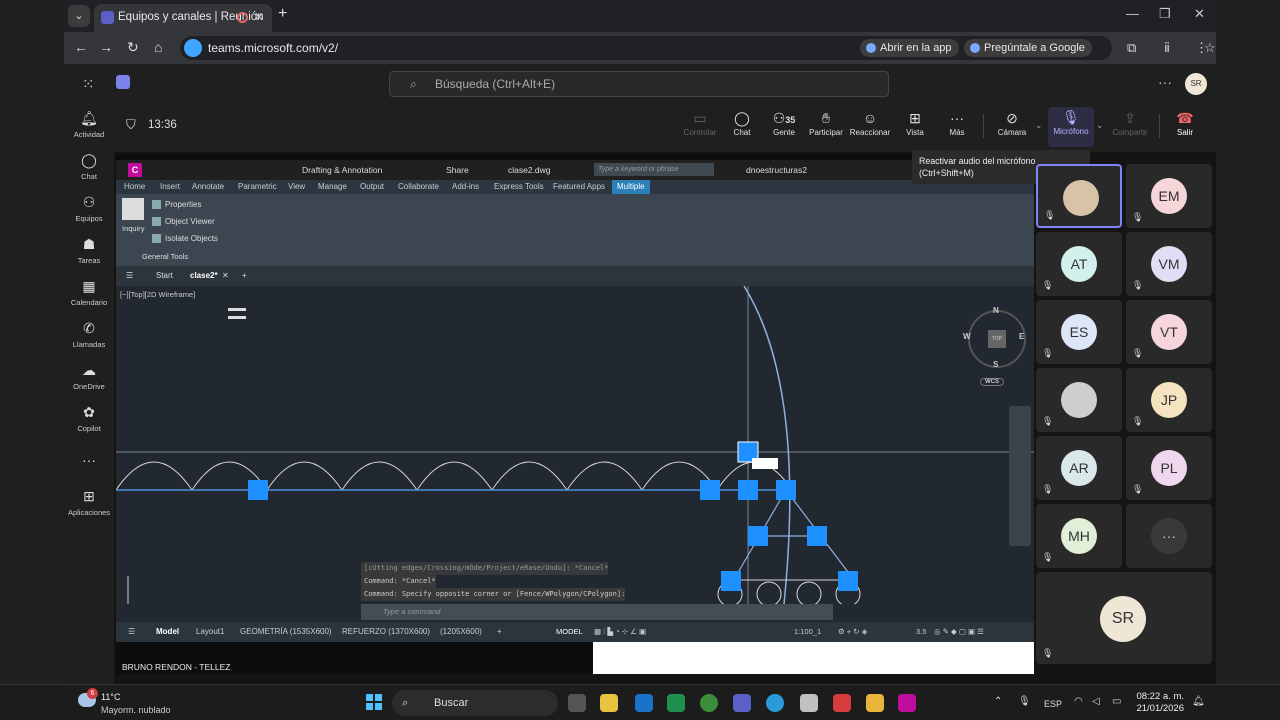  Describe the element at coordinates (998, 701) in the screenshot. I see `show-hidden-icons-icon: ⌃` at that location.